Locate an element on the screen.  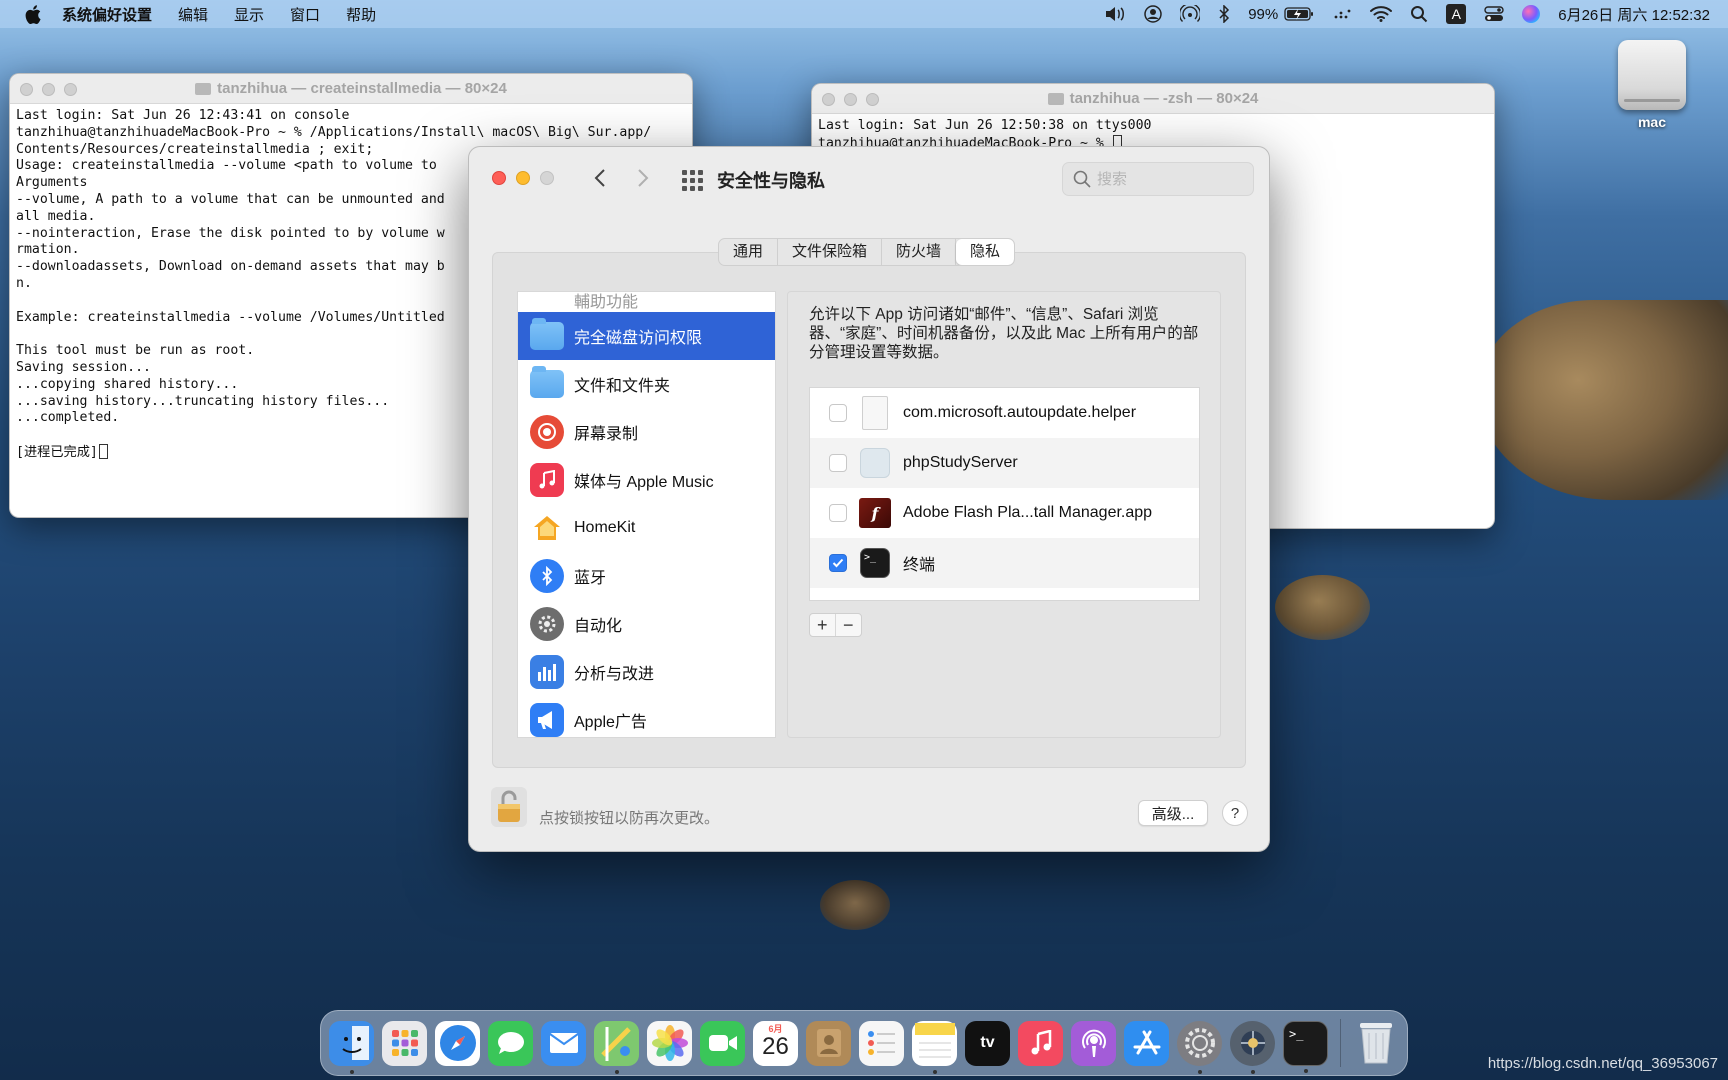
terminal-titlebar: tanzhihua — -zsh — 80×24 is located at coordinates (1153, 99).